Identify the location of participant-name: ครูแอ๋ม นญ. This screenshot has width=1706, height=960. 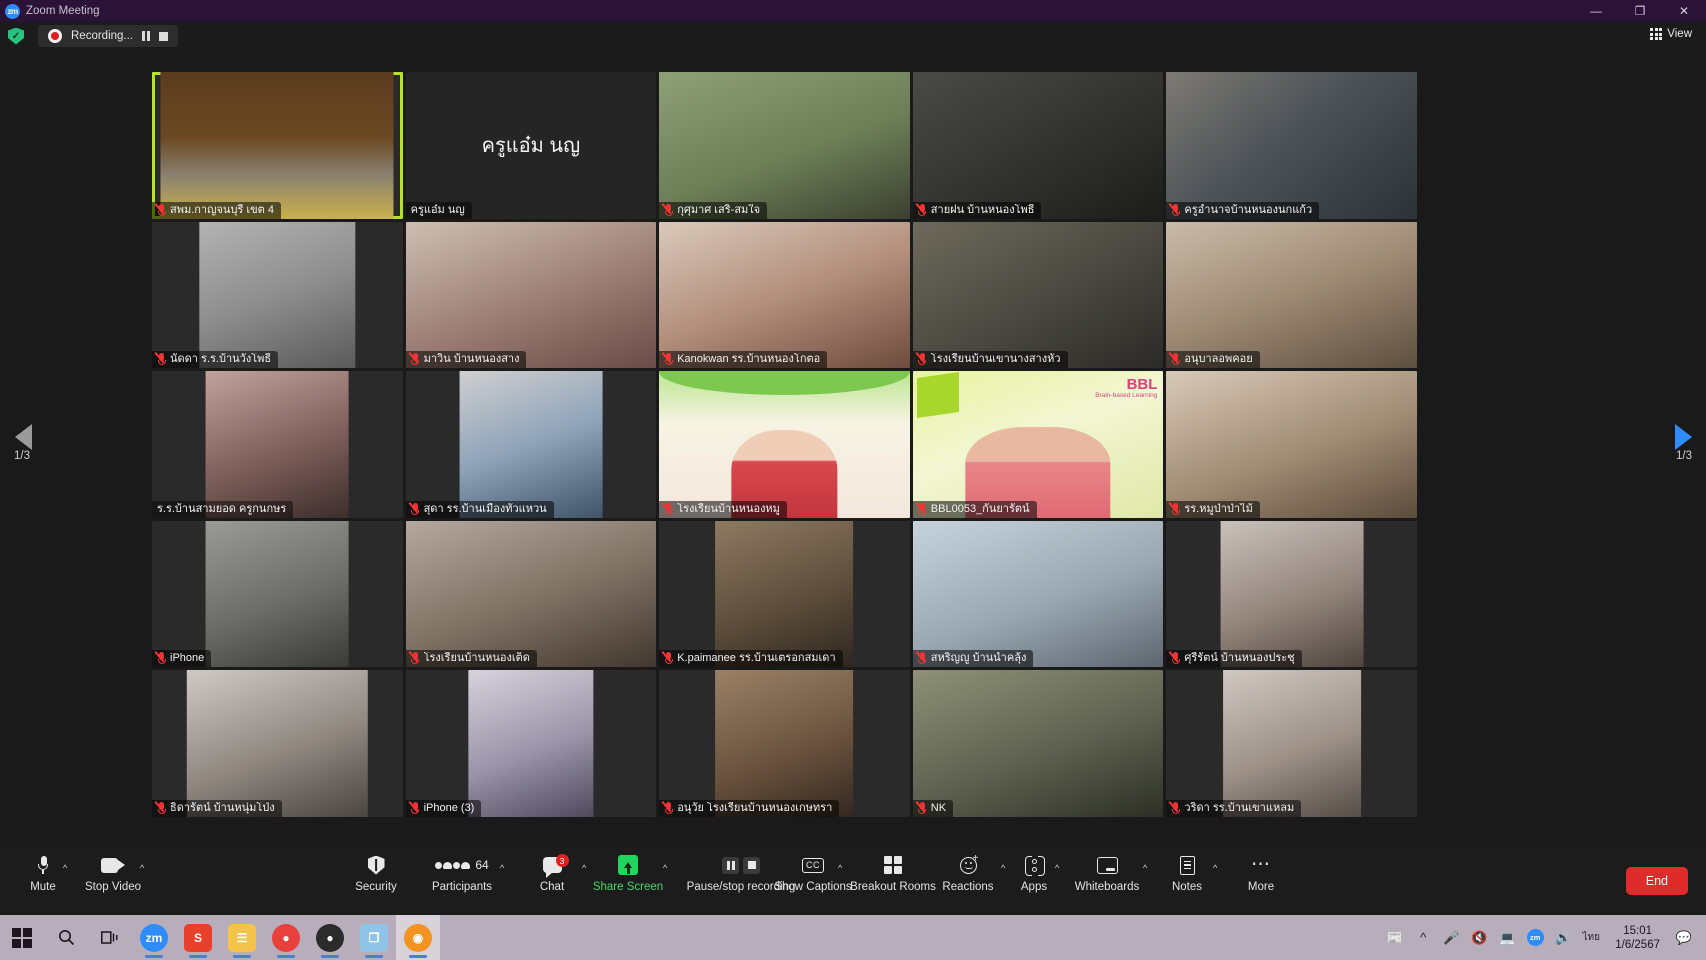
(437, 209).